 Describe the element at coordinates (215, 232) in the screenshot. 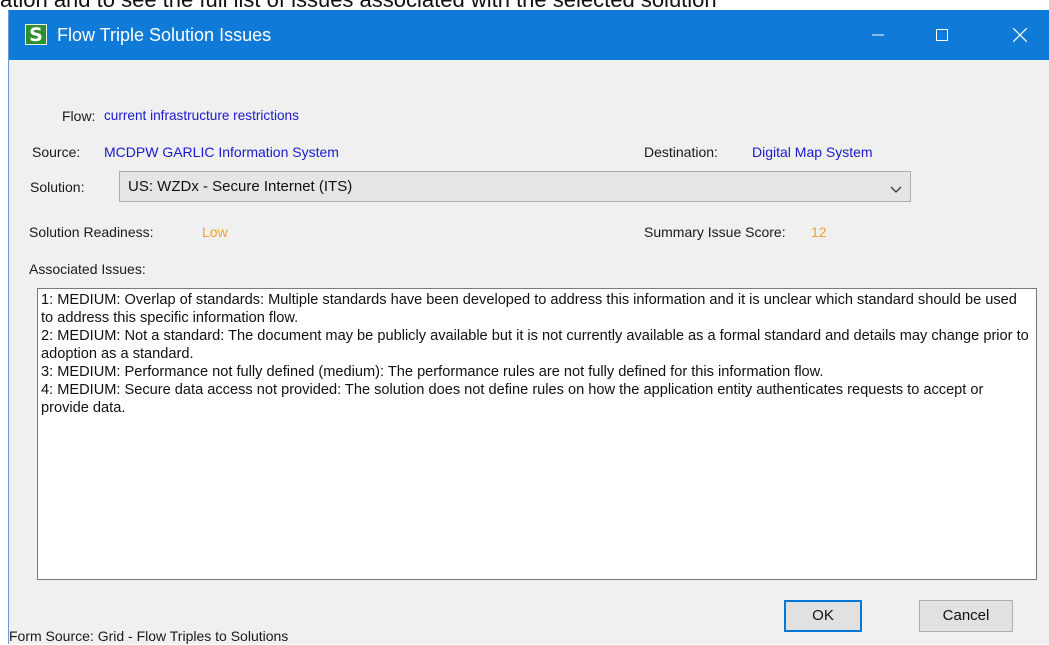

I see `readiness-value: Low` at that location.